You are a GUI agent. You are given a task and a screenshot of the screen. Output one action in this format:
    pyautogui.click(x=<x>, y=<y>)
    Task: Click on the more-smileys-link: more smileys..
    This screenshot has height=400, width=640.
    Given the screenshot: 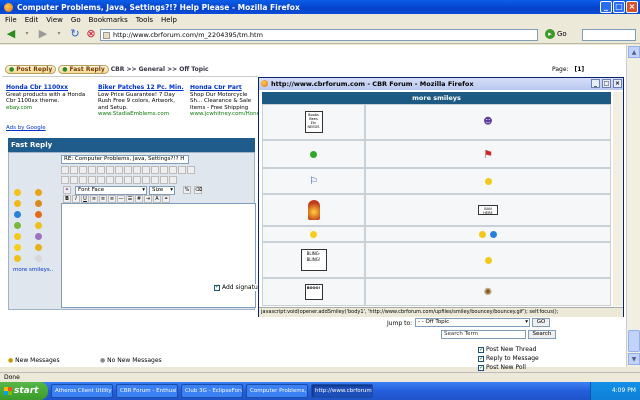 What is the action you would take?
    pyautogui.click(x=33, y=270)
    